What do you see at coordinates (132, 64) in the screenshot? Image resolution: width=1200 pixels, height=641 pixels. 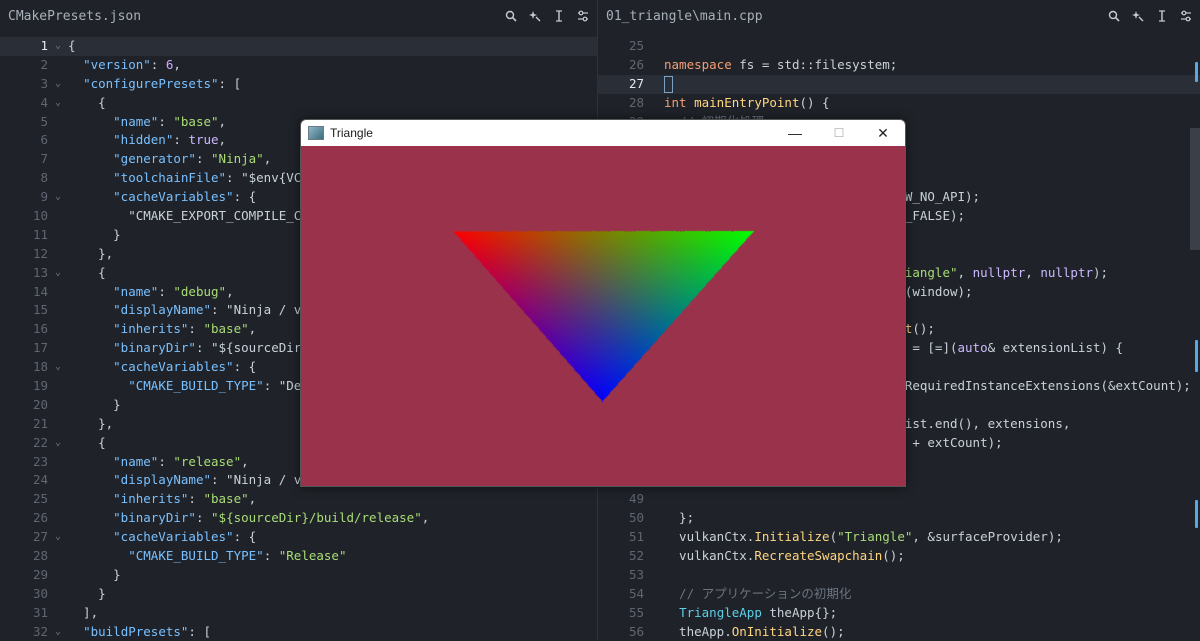 I see `code-text: "version": 6,` at bounding box center [132, 64].